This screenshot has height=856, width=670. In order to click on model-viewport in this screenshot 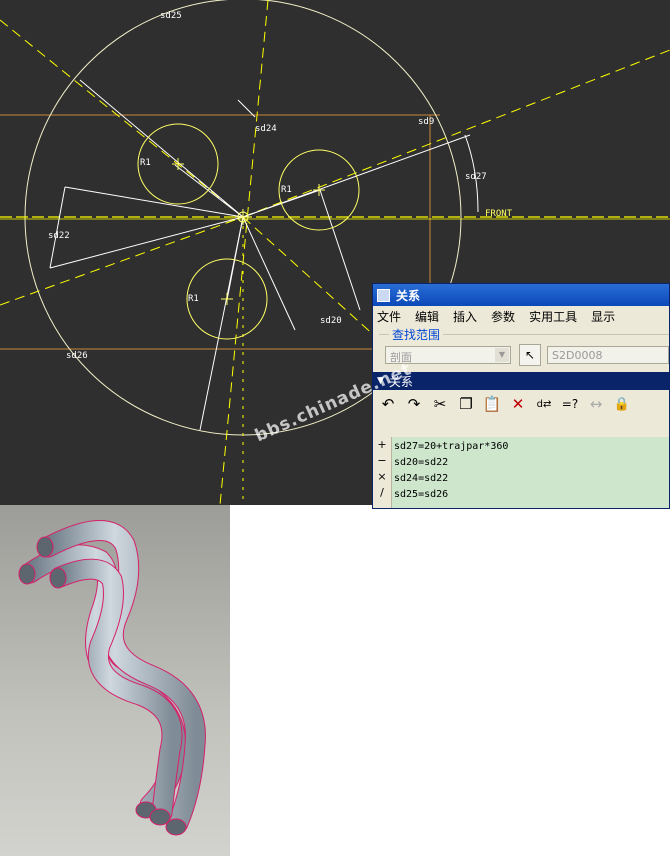, I will do `click(115, 680)`.